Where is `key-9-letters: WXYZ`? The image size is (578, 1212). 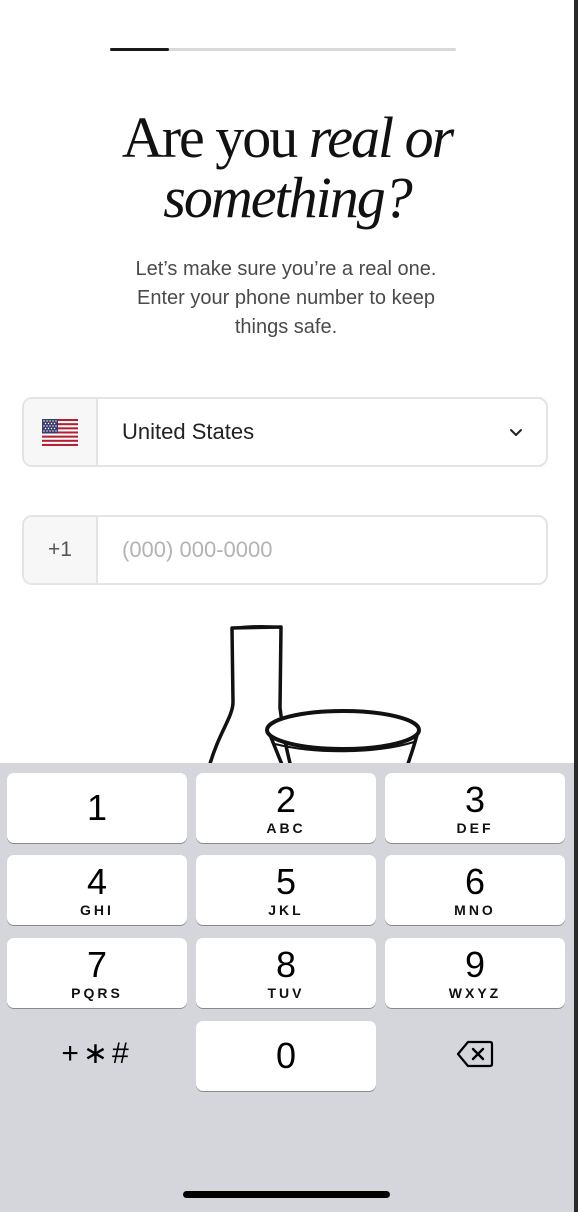
key-9-letters: WXYZ is located at coordinates (475, 992).